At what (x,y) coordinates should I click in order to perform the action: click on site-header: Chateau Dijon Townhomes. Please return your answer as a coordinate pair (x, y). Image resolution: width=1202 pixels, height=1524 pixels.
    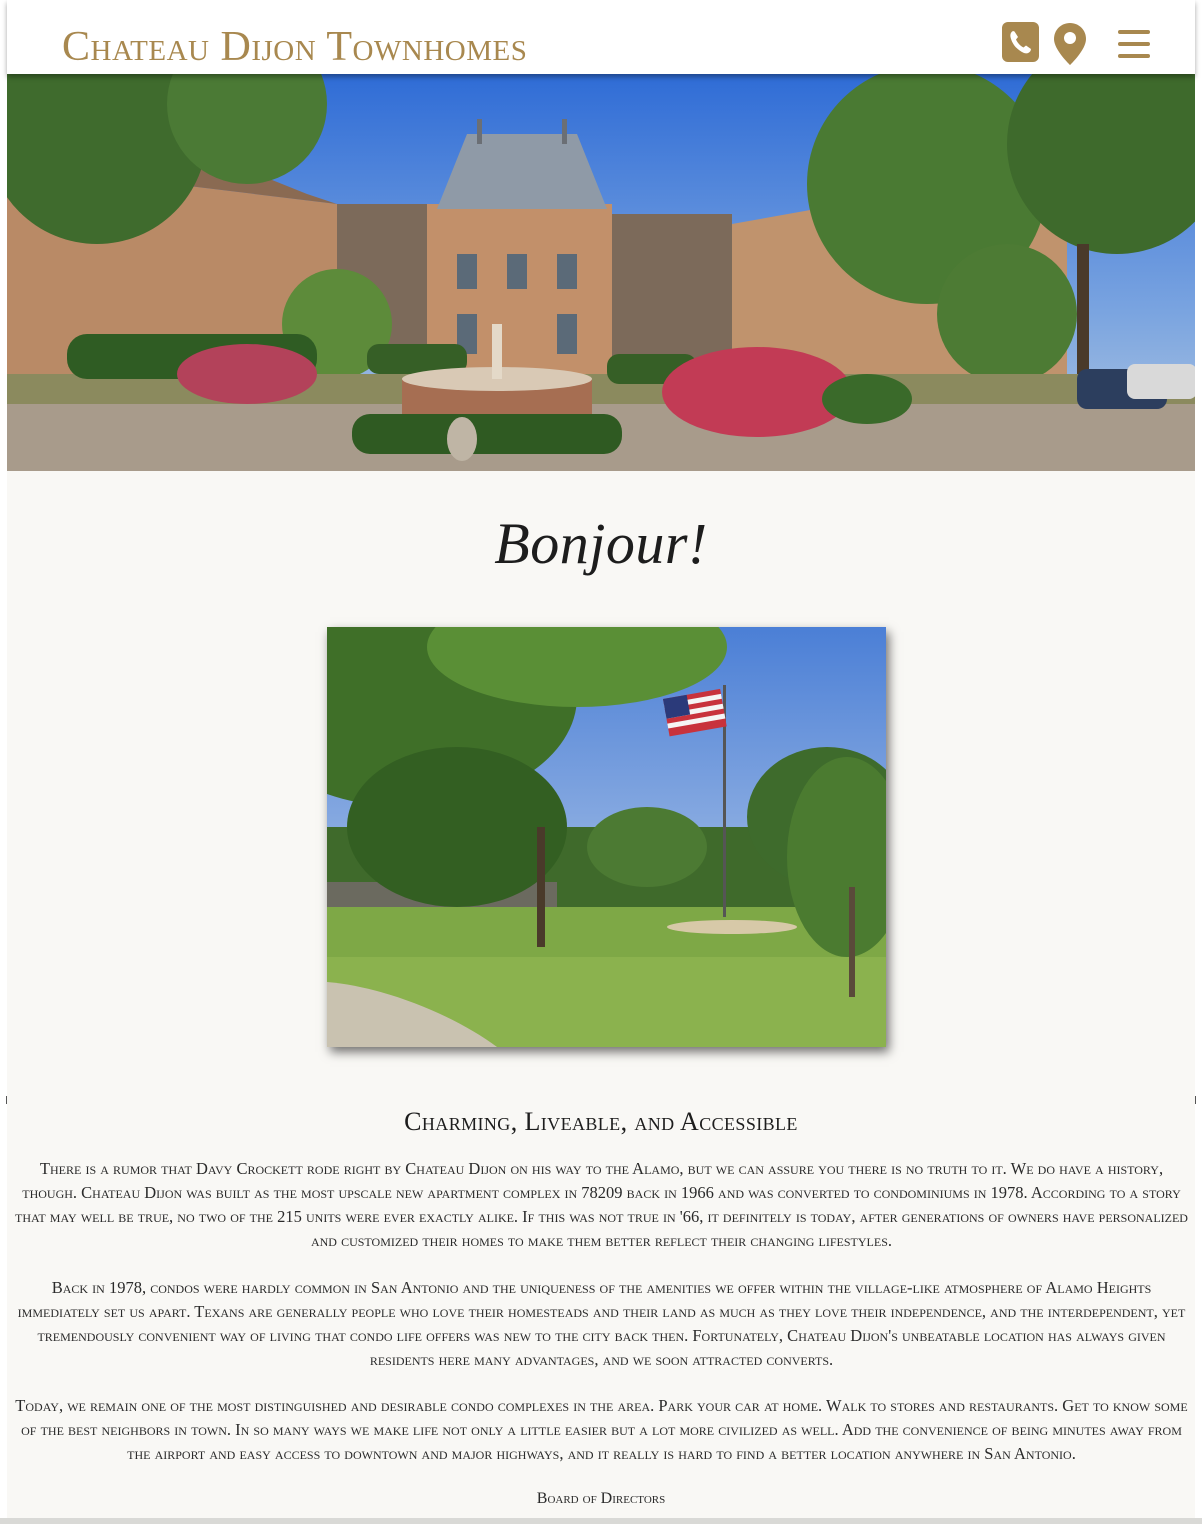
    Looking at the image, I should click on (601, 37).